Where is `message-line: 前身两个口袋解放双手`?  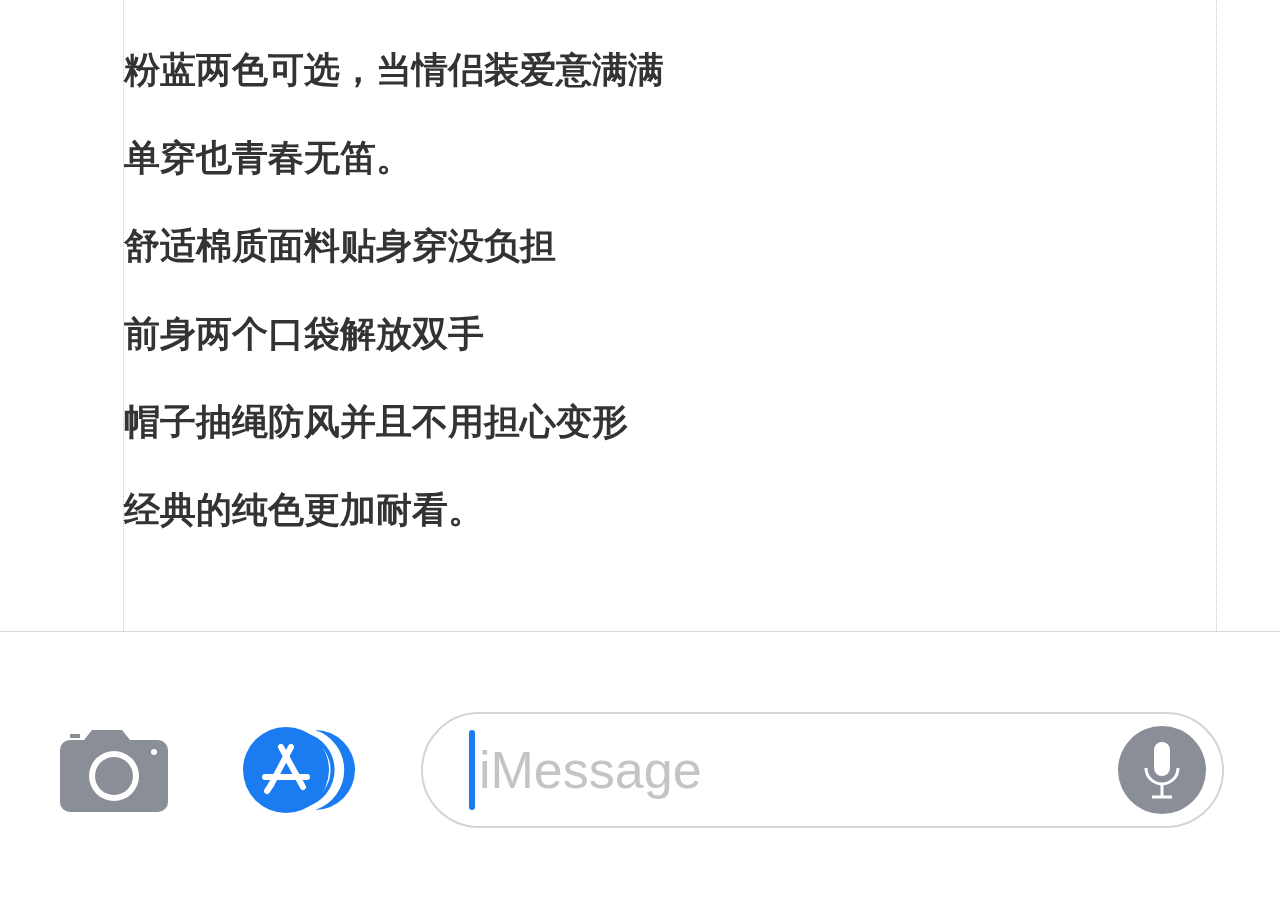 message-line: 前身两个口袋解放双手 is located at coordinates (304, 334).